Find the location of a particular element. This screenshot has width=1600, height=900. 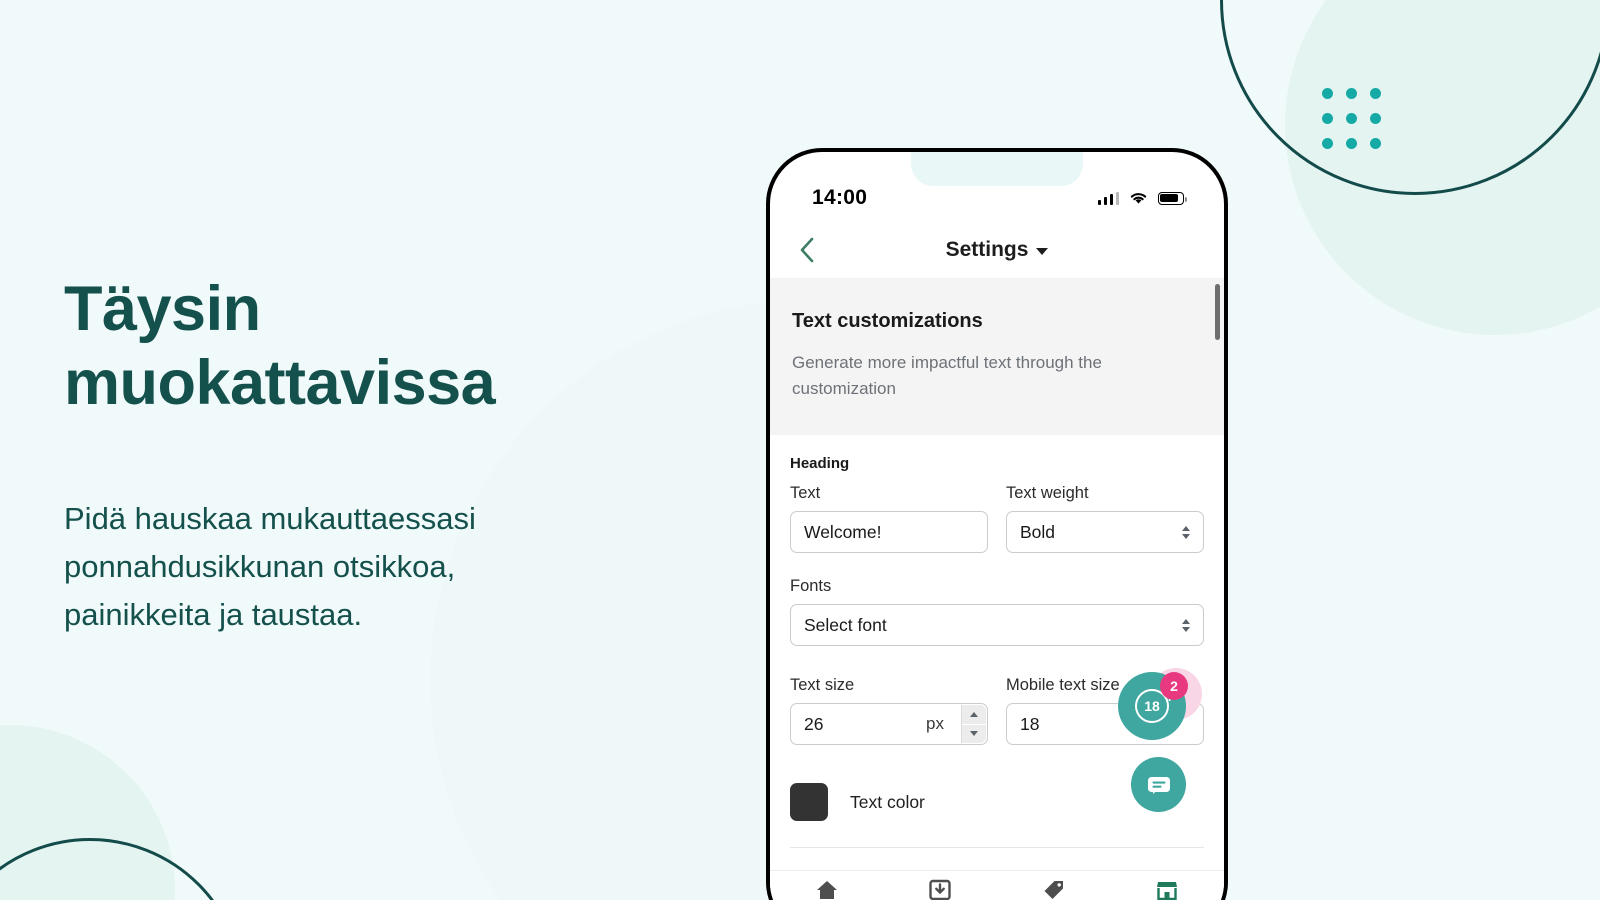

field-label-text-weight: Text weight is located at coordinates (1047, 493).